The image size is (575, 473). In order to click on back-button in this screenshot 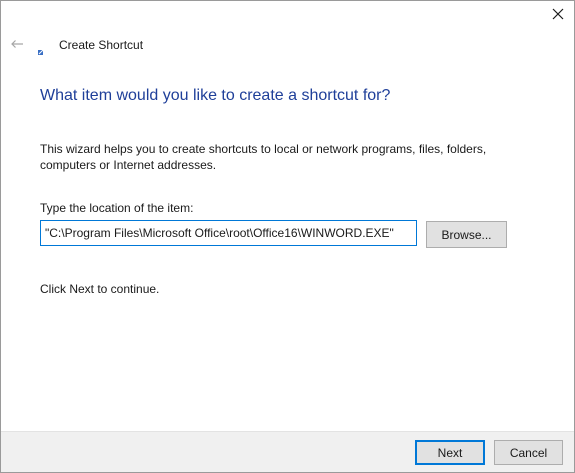, I will do `click(17, 45)`.